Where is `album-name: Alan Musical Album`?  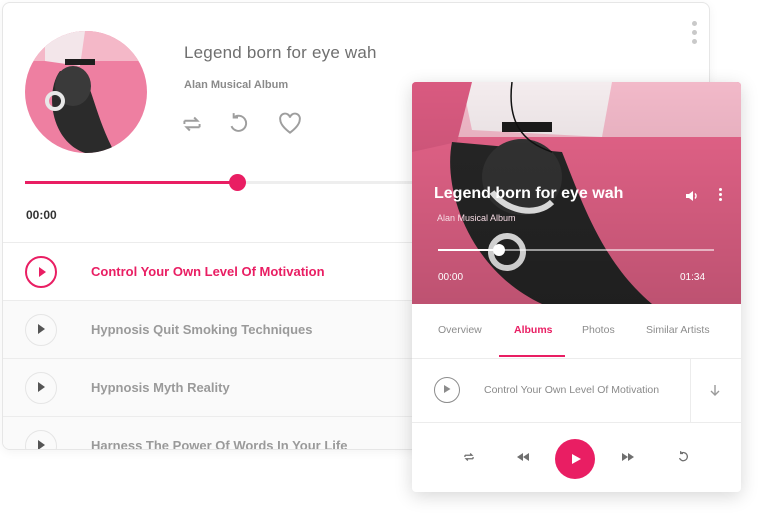
album-name: Alan Musical Album is located at coordinates (236, 85).